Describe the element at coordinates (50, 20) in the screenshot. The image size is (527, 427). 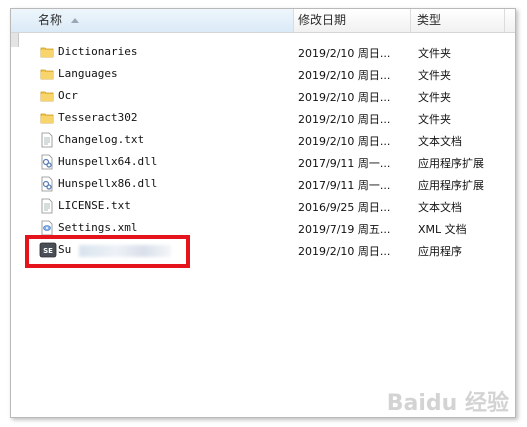
I see `column-header-name-label: 名称` at that location.